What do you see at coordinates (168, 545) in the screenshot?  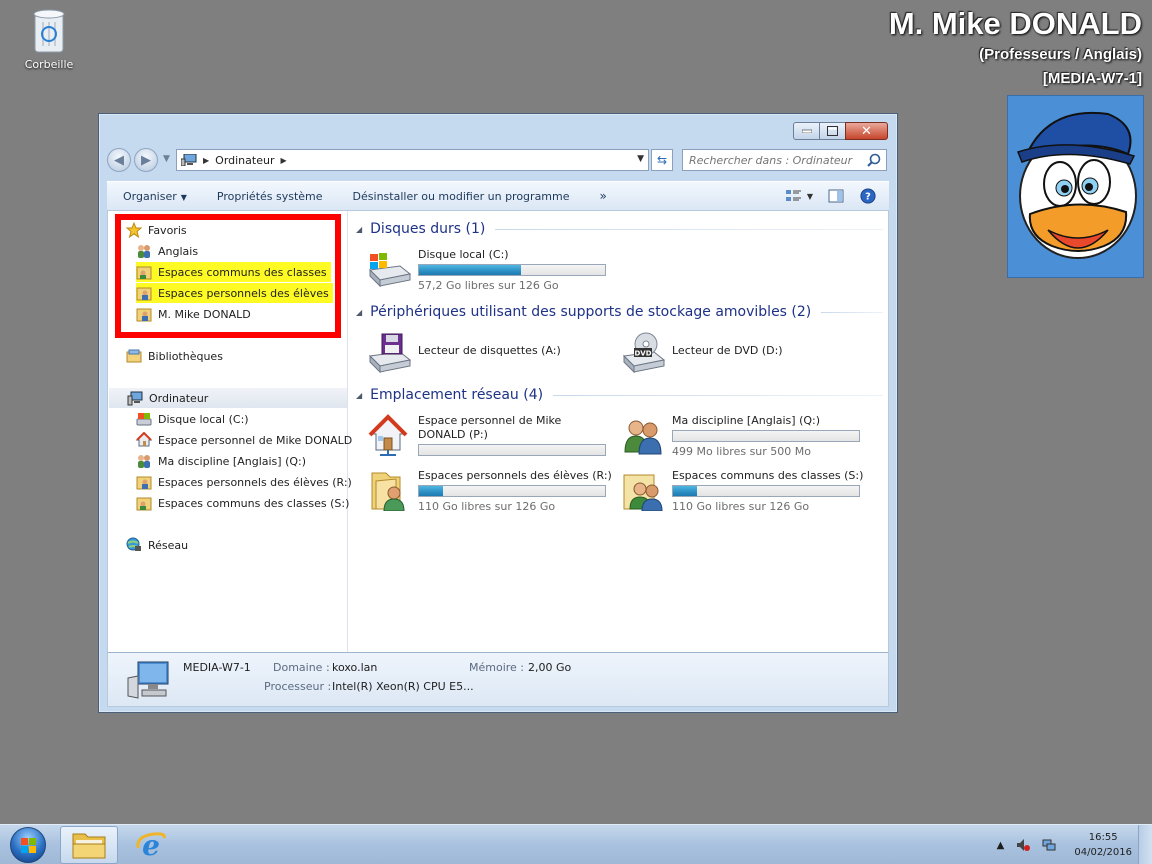 I see `nav-network-label: Réseau` at bounding box center [168, 545].